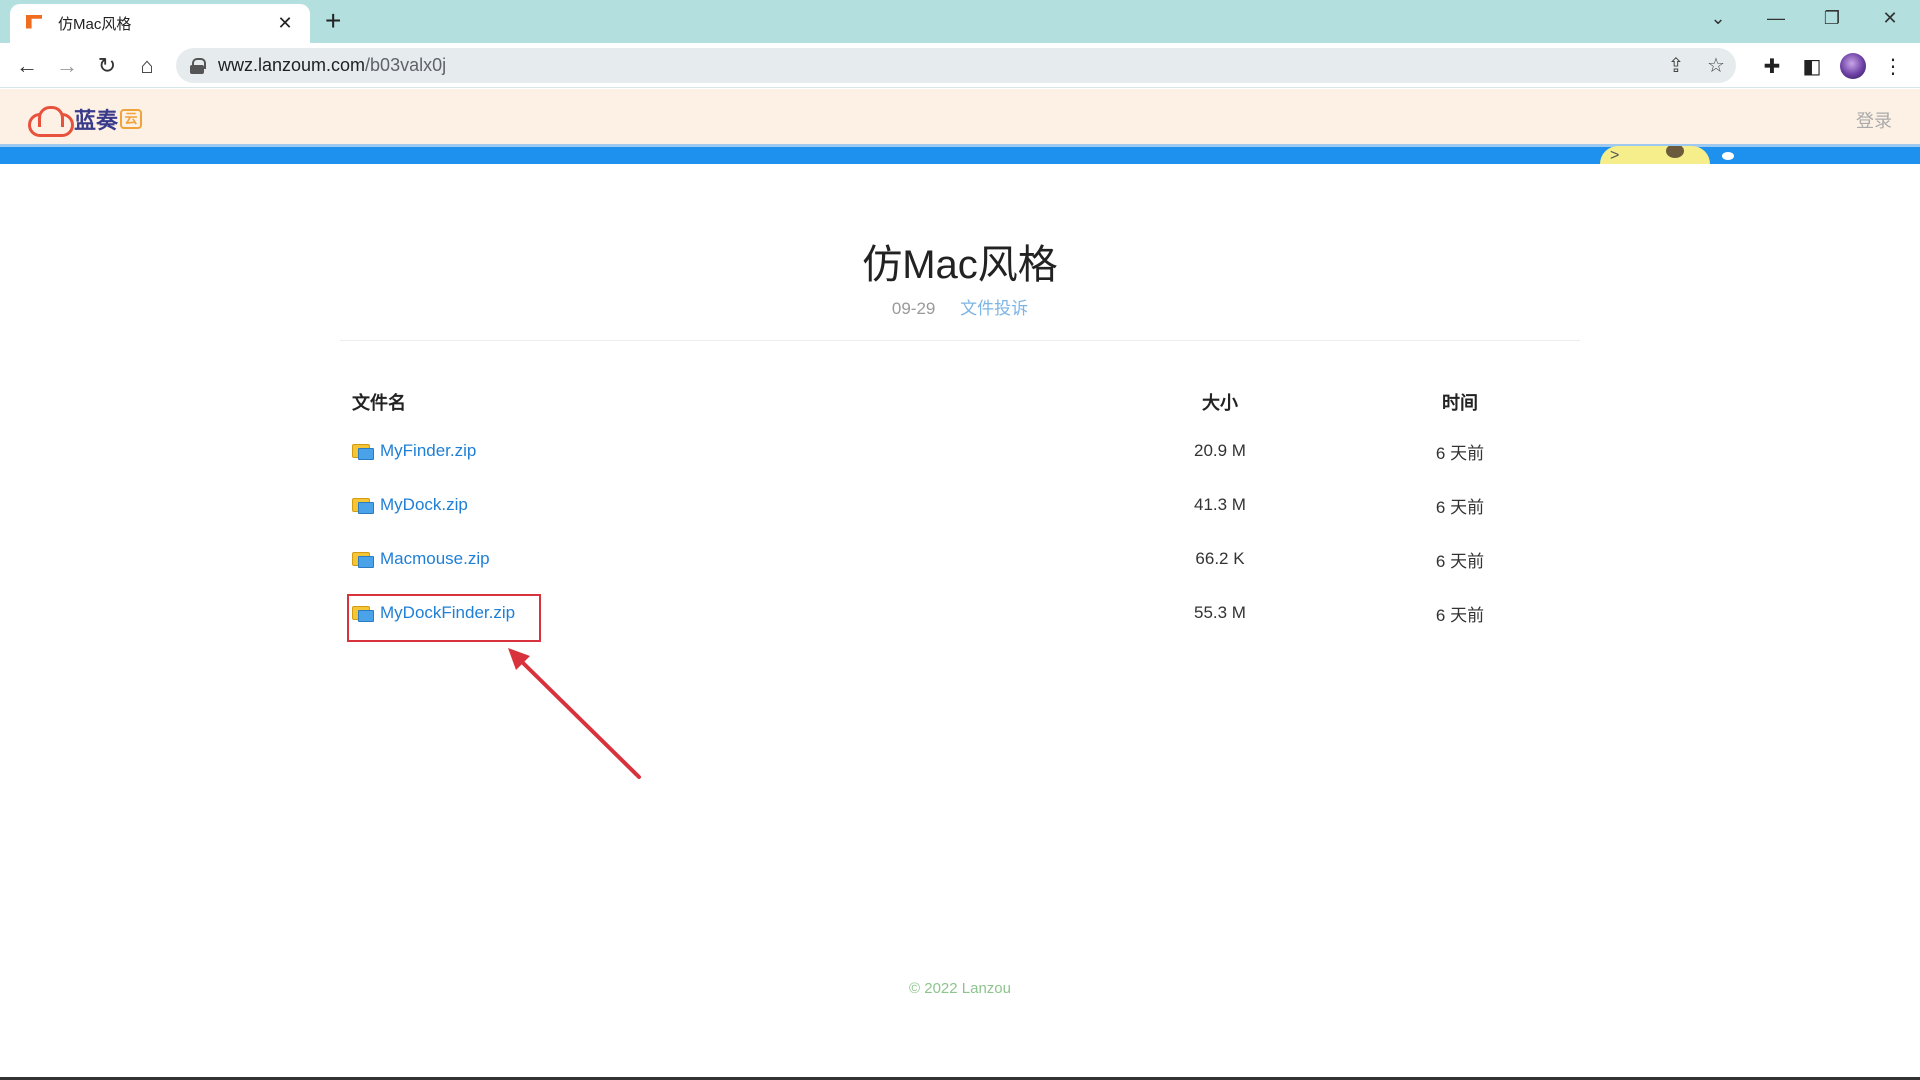  What do you see at coordinates (960, 988) in the screenshot?
I see `footer-copyright: © 2022 Lanzou` at bounding box center [960, 988].